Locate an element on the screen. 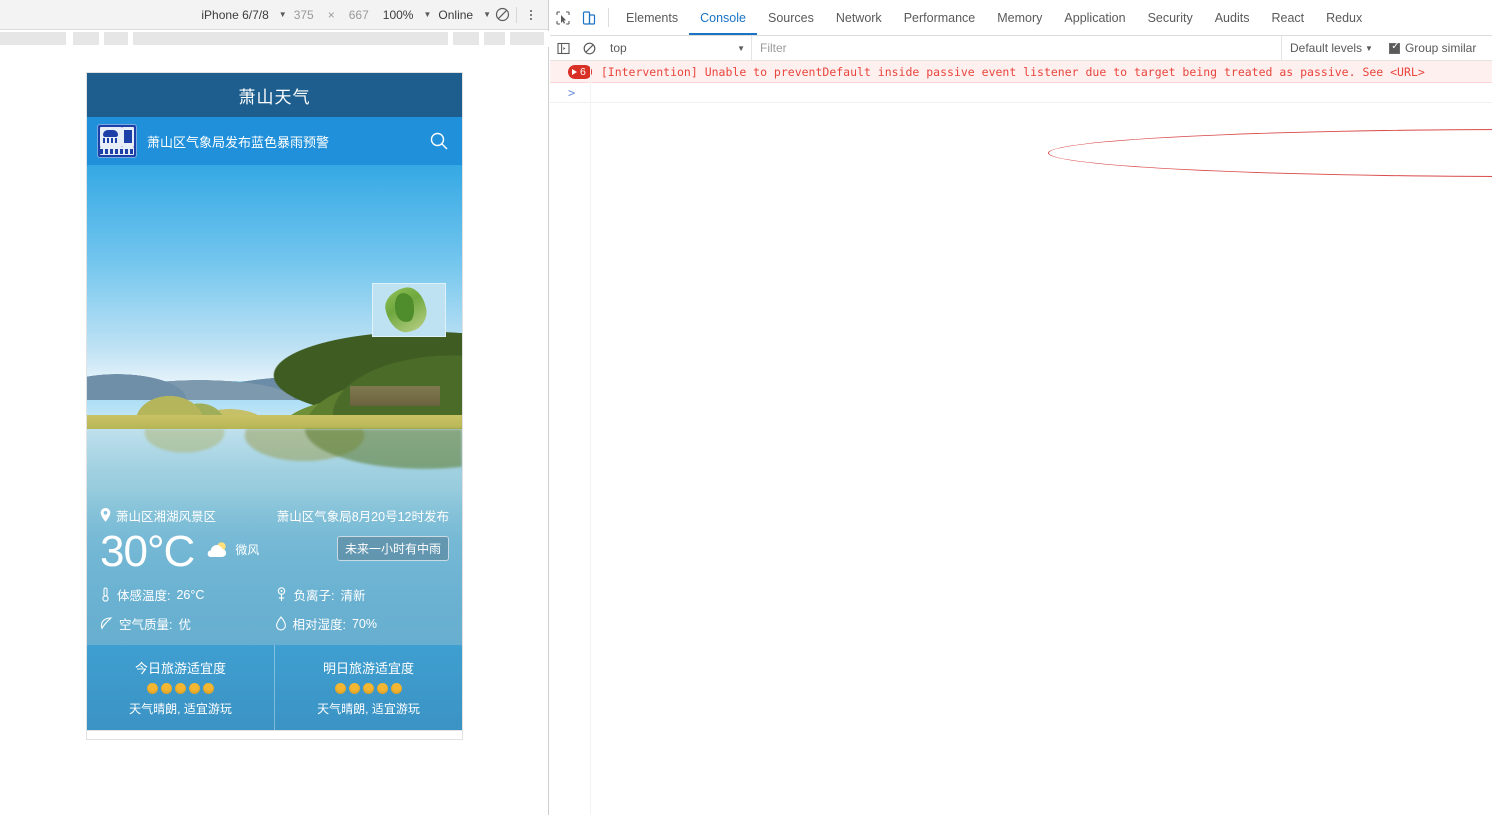 The image size is (1492, 815). tab-sources: Sources is located at coordinates (791, 17).